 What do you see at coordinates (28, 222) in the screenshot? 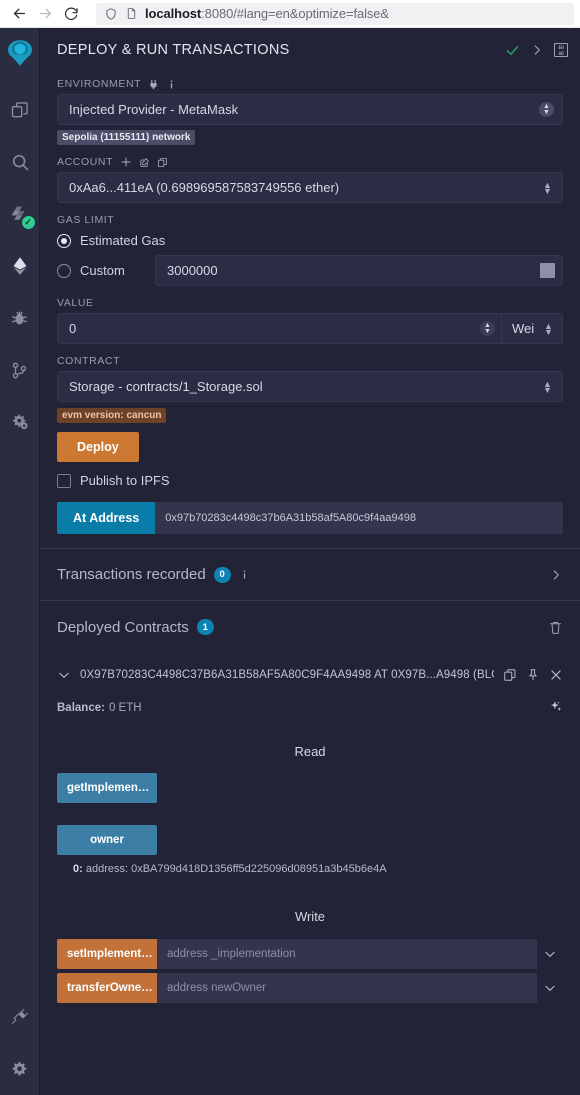
I see `compiler-success-badge: ✓` at bounding box center [28, 222].